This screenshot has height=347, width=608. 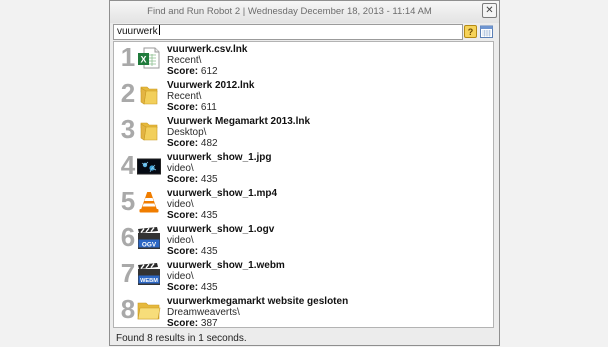 What do you see at coordinates (226, 265) in the screenshot?
I see `result-name: vuurwerk_show_1.webm` at bounding box center [226, 265].